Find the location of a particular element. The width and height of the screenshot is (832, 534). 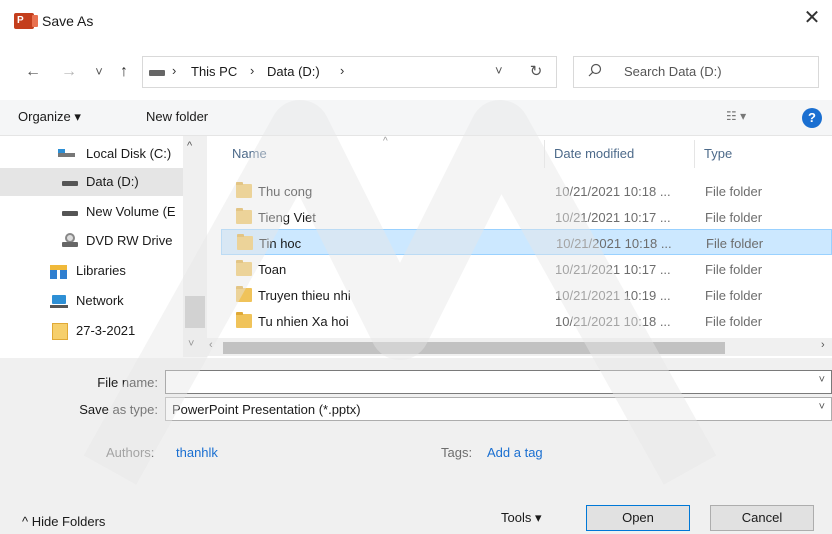

sidebar-item-local-disk-c: Local Disk (C:) is located at coordinates (91, 154).